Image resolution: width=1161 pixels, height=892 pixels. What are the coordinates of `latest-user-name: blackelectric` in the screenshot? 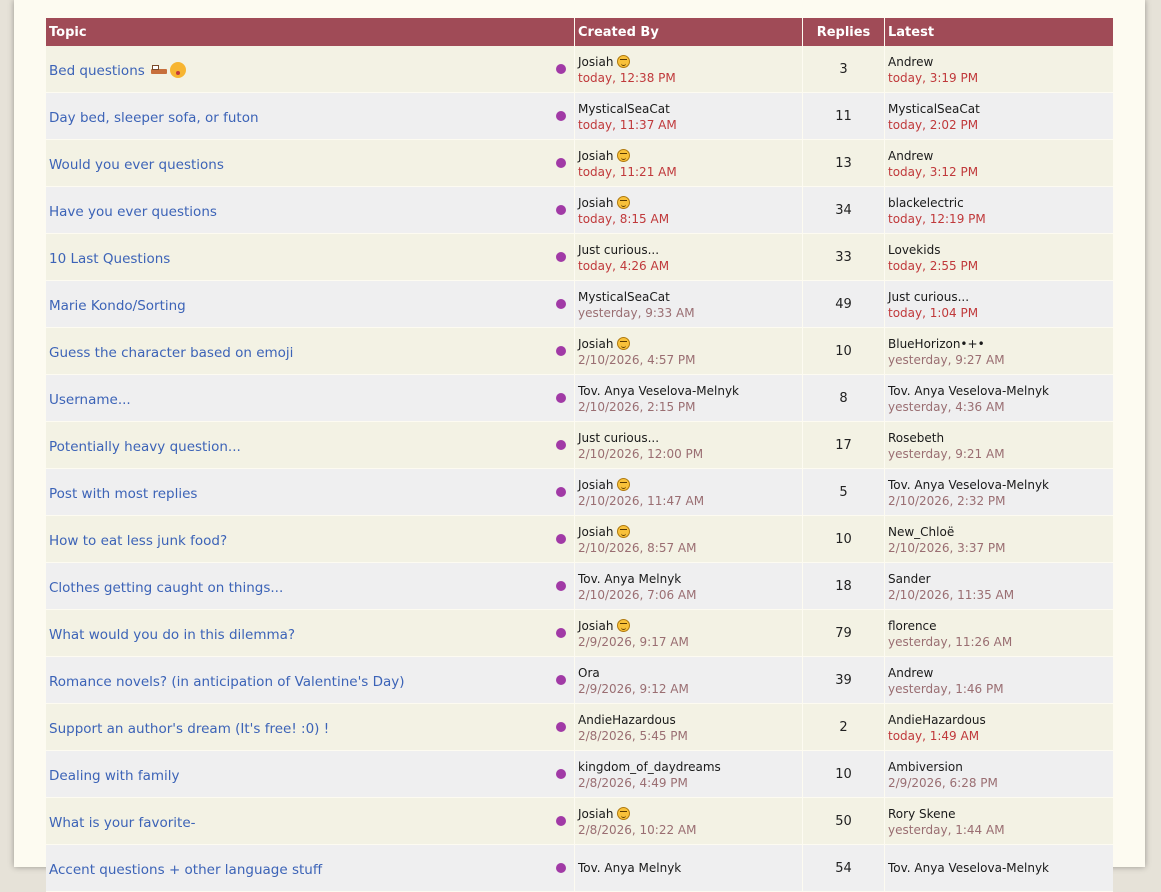 It's located at (926, 203).